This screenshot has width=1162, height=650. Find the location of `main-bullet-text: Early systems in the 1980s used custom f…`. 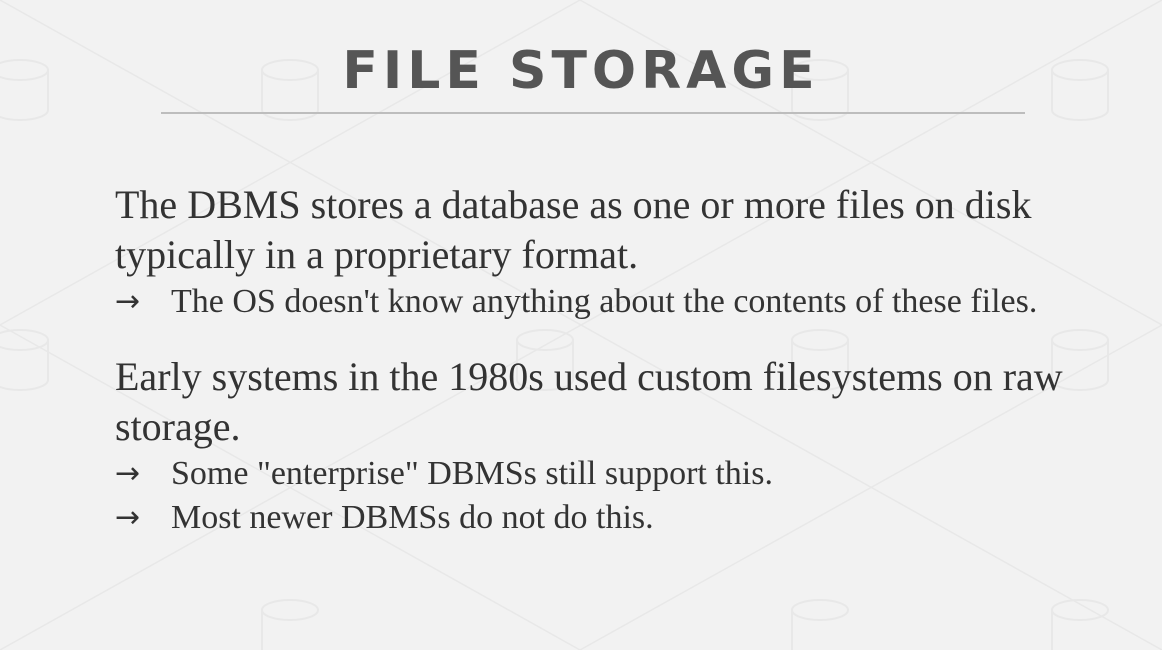

main-bullet-text: Early systems in the 1980s used custom f… is located at coordinates (589, 401).